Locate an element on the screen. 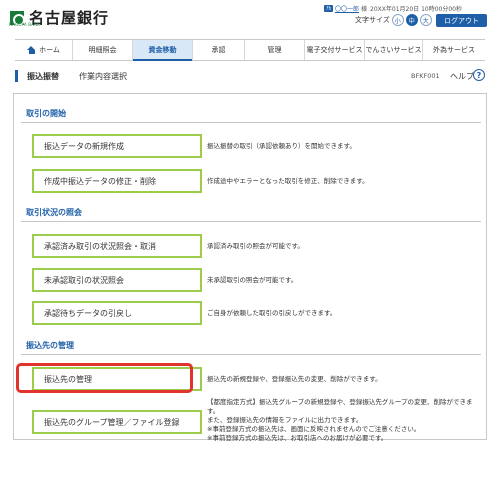 This screenshot has height=483, width=500. page-title-bar: 振込振替 作業内容選択 BFKF001 ヘルプ ? is located at coordinates (250, 76).